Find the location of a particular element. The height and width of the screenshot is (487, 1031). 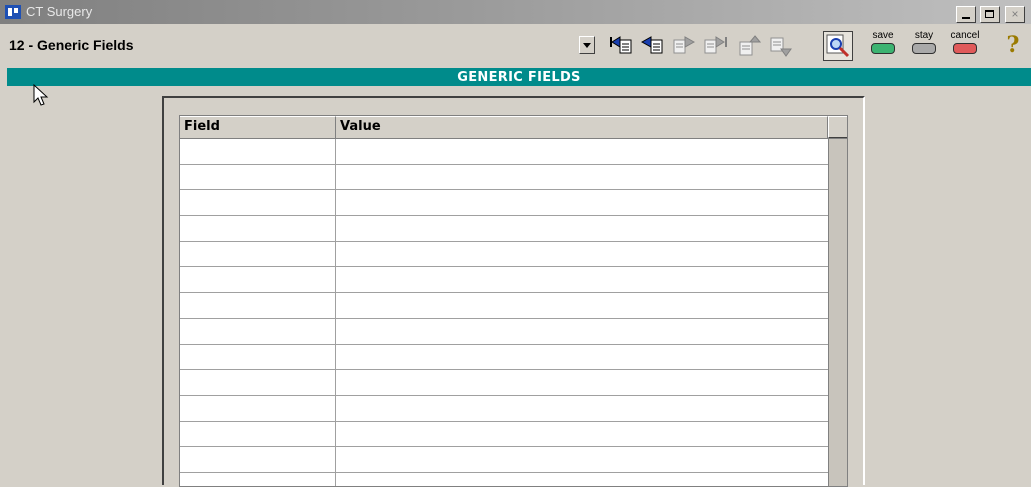

screen-select-value: 12 - Generic Fields is located at coordinates (71, 45).